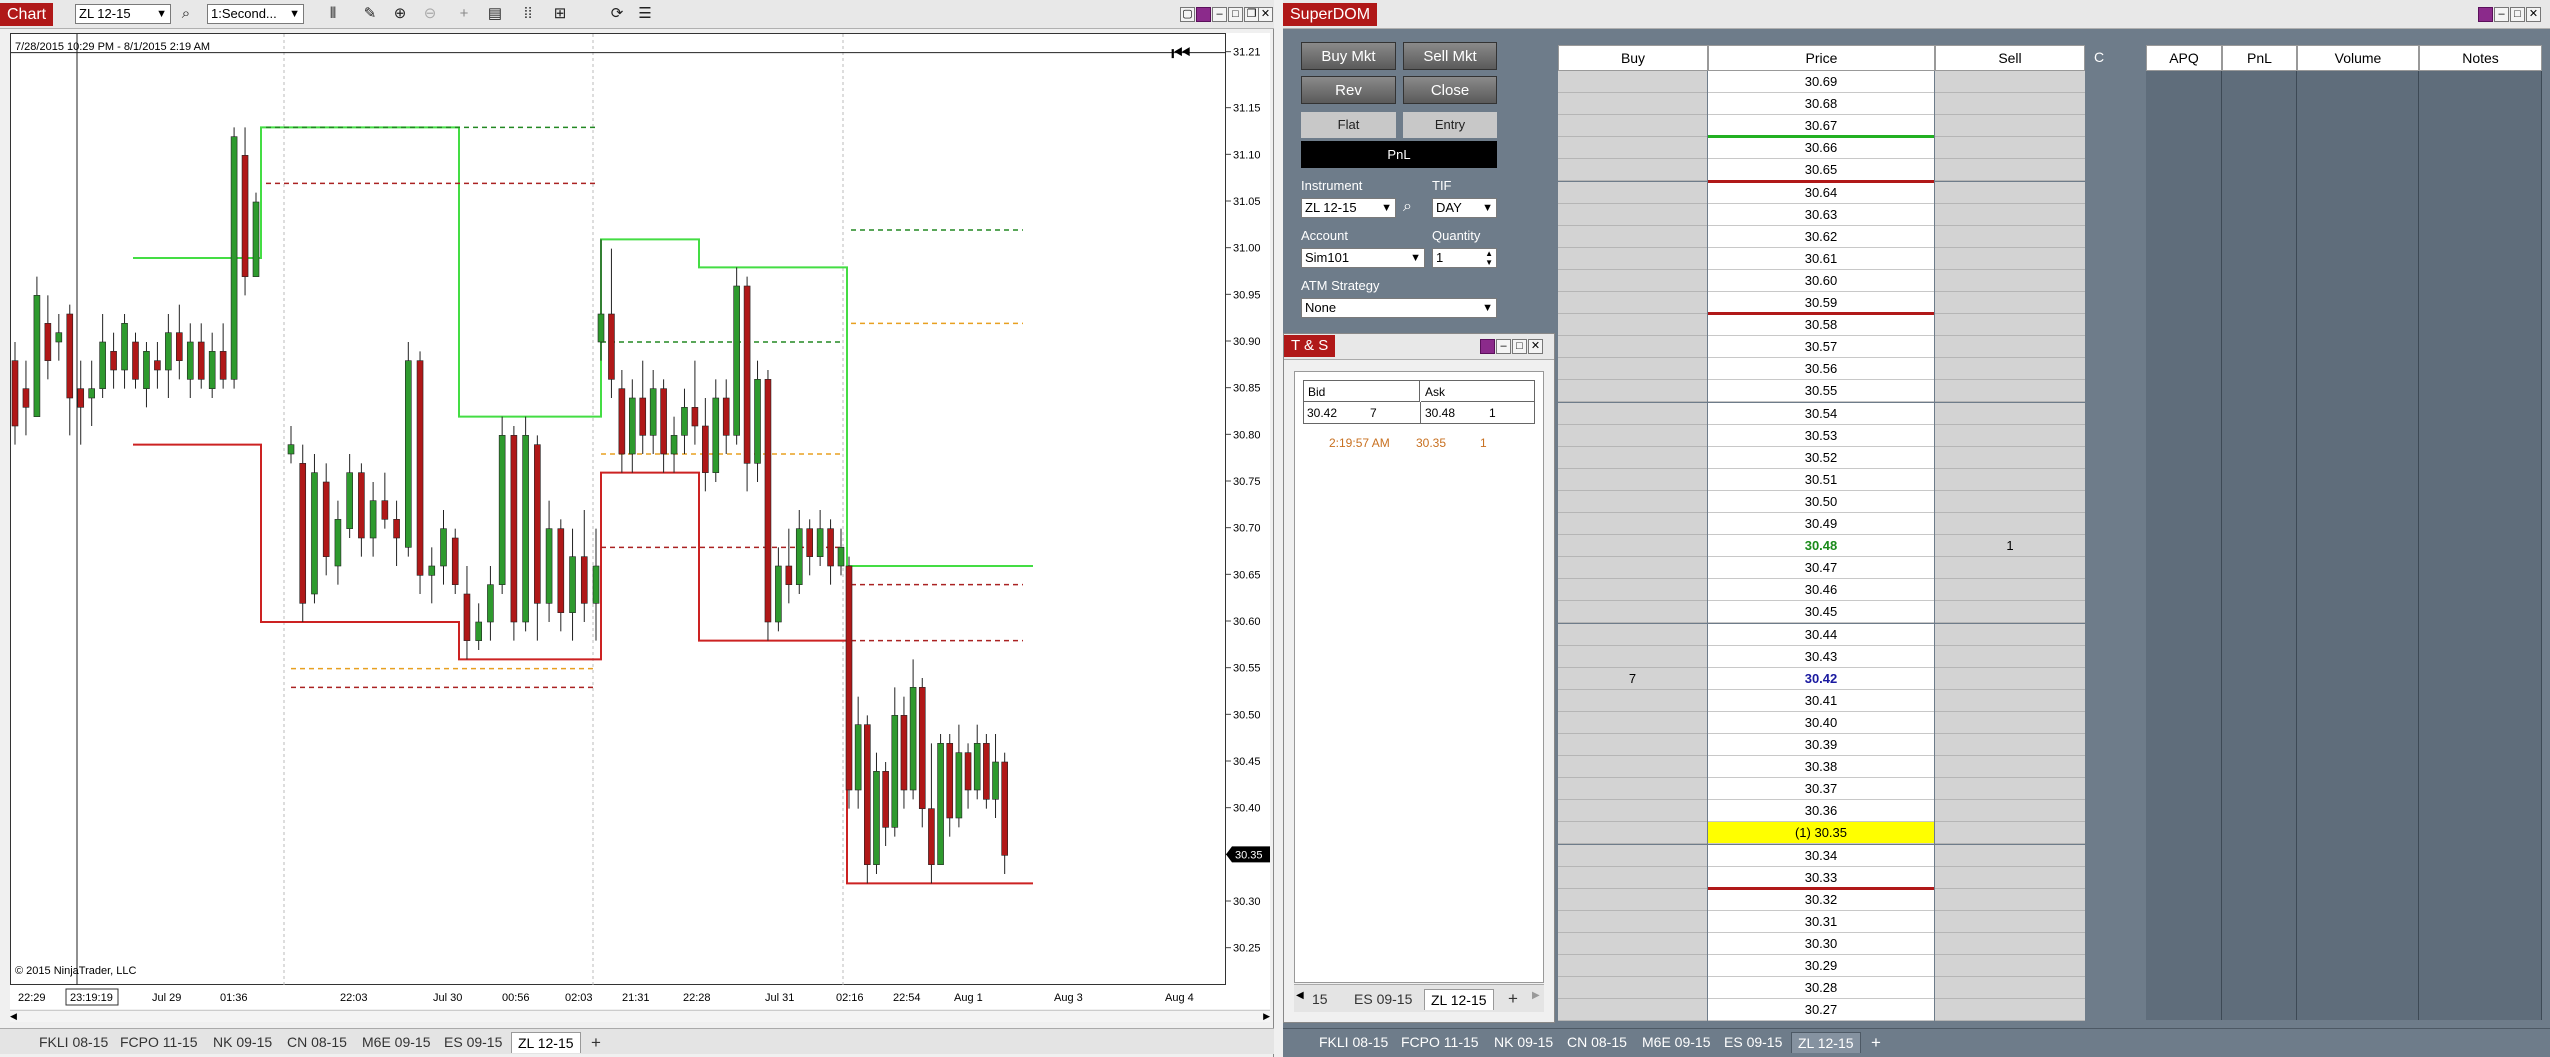 The image size is (2550, 1057). What do you see at coordinates (1821, 170) in the screenshot?
I see `ladder-row: 30.65` at bounding box center [1821, 170].